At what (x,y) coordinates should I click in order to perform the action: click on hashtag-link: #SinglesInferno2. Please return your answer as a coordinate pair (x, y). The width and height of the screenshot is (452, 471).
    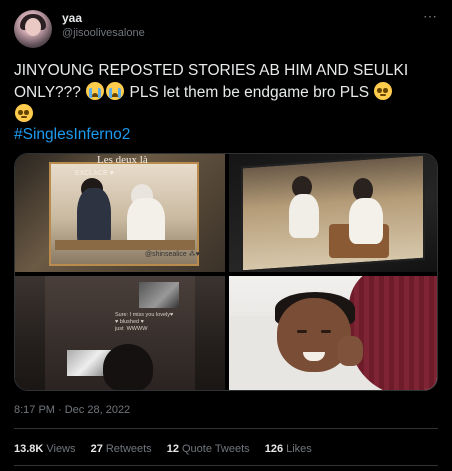
    Looking at the image, I should click on (72, 135).